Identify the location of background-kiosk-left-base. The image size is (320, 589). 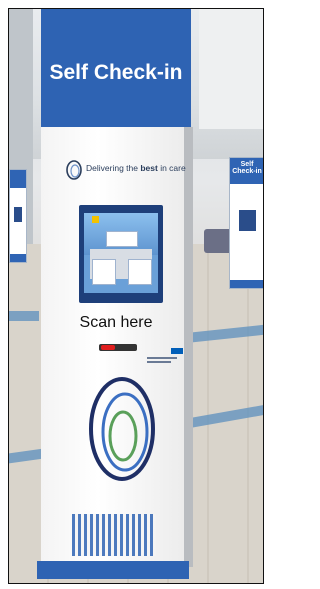
(18, 258).